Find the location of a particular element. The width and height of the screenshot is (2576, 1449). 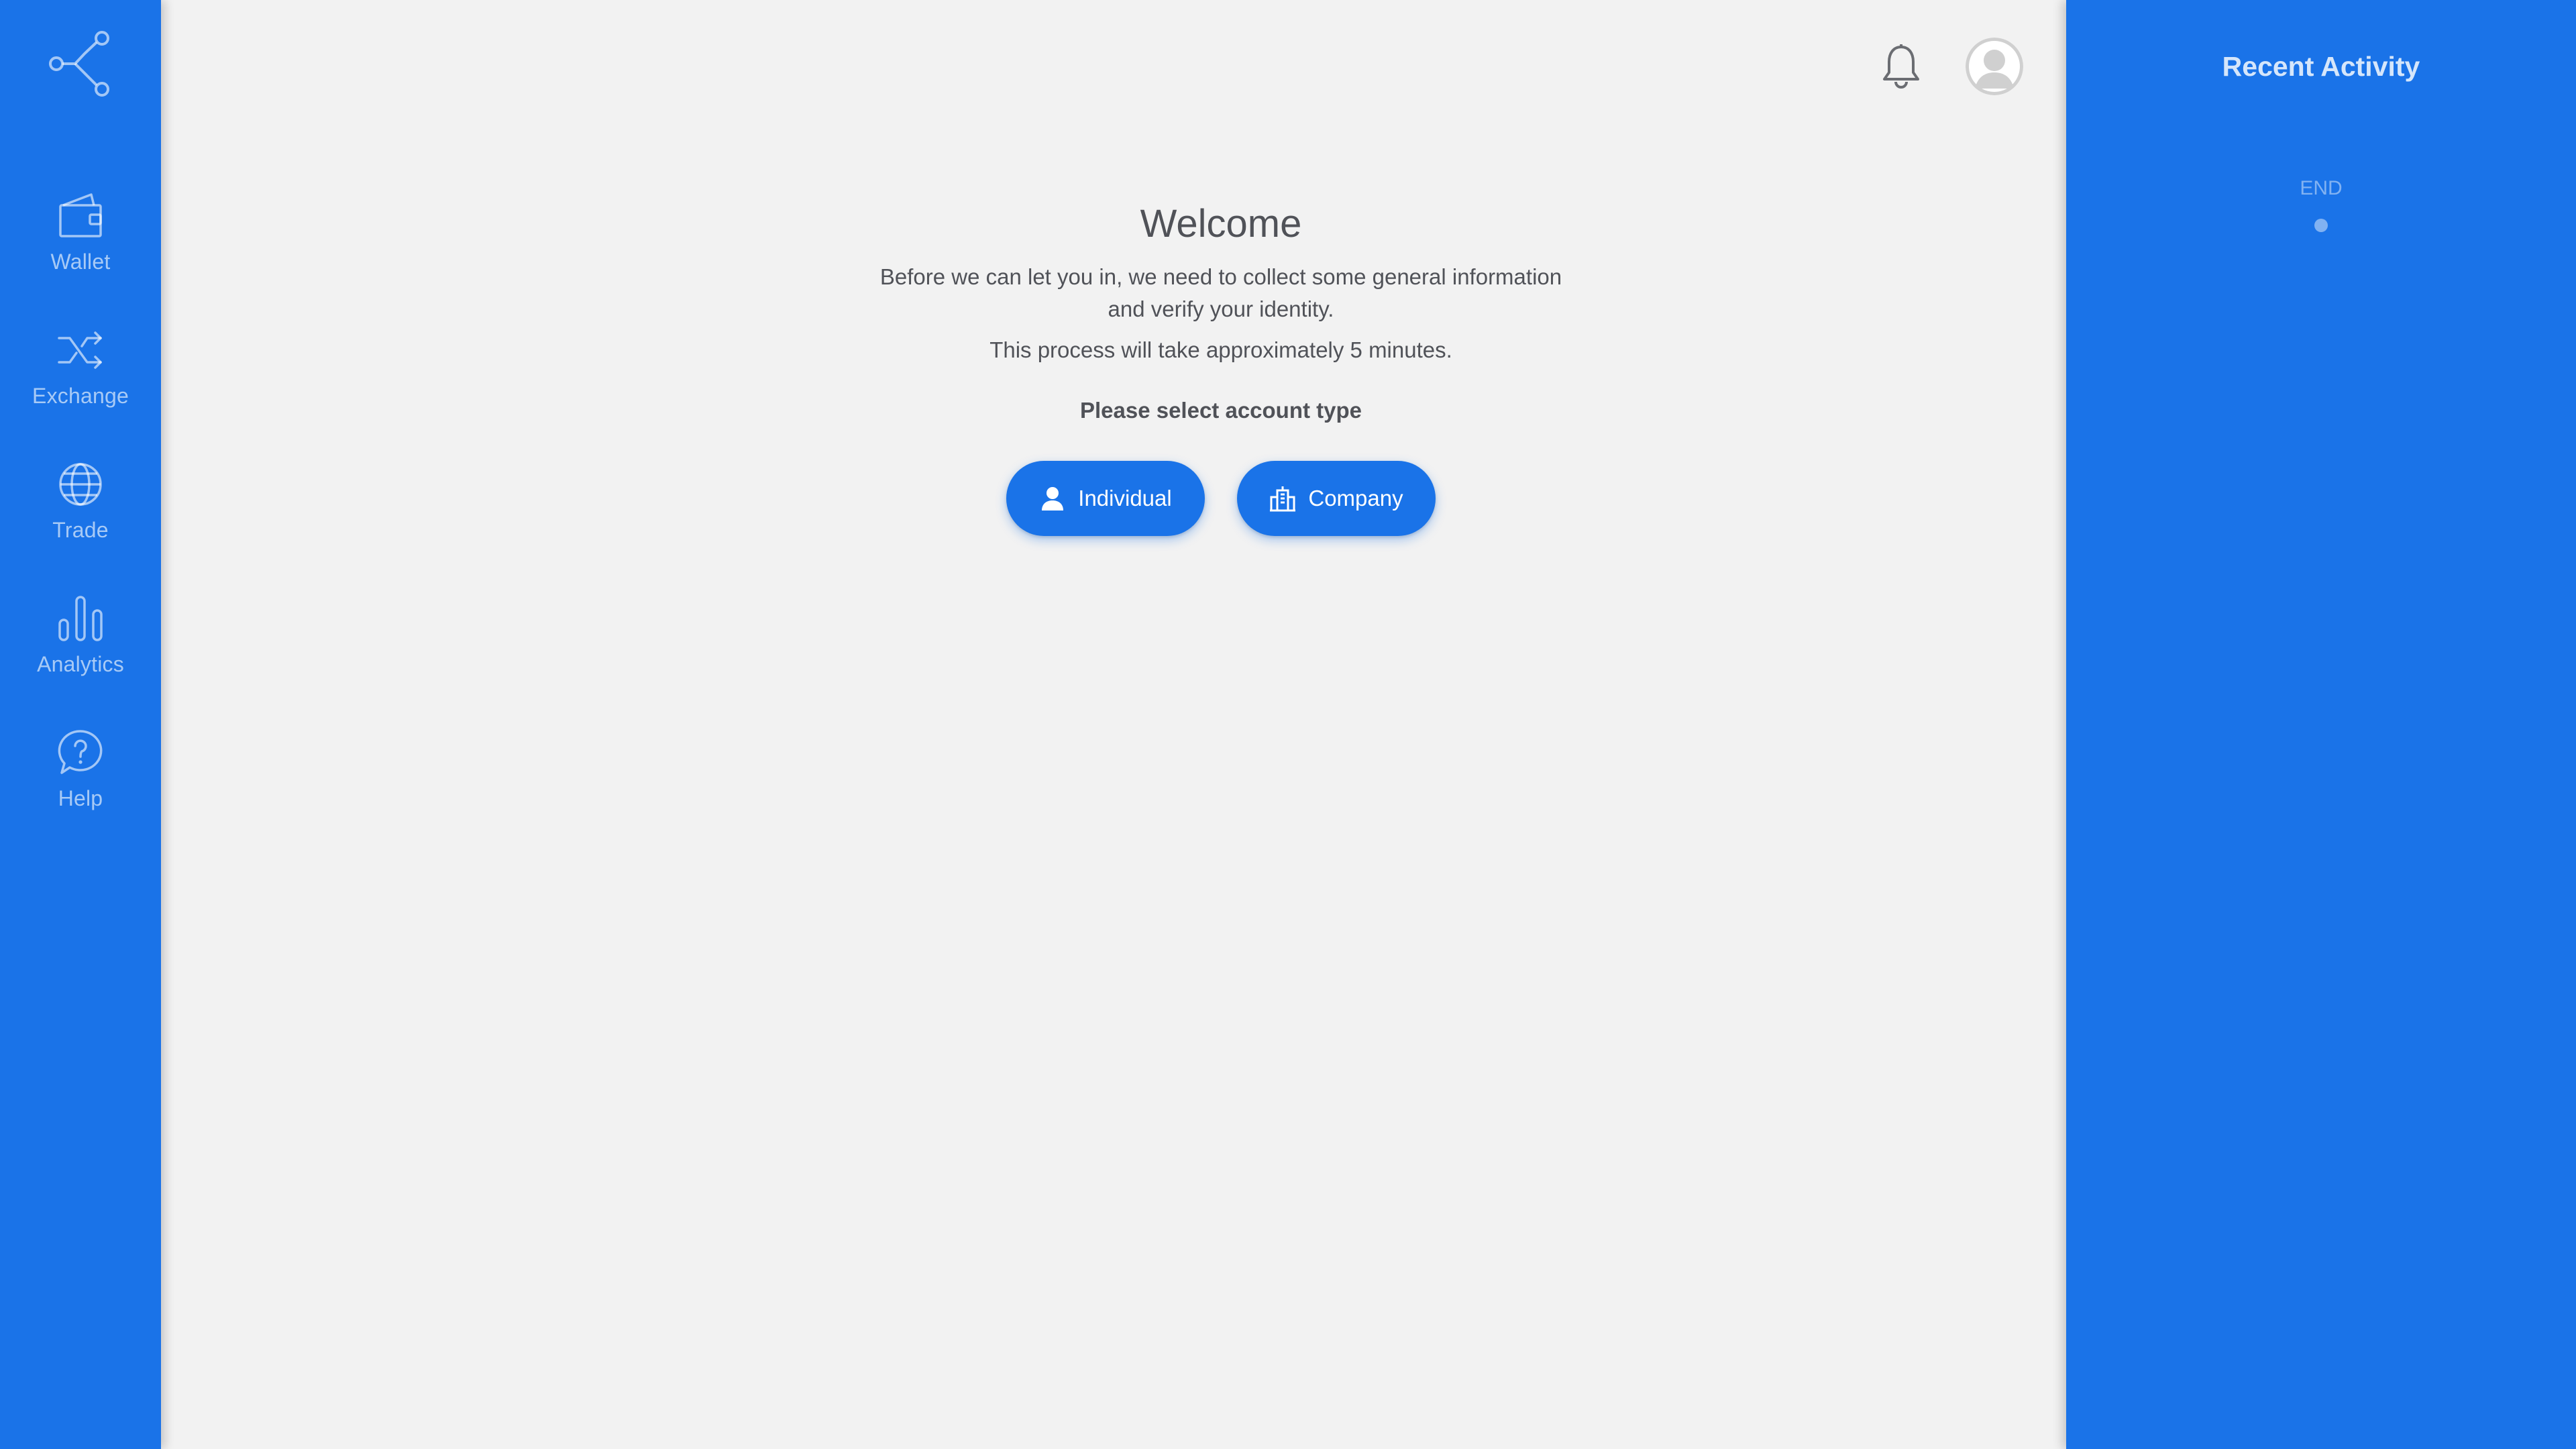

sidebar-item-trade: Trade is located at coordinates (80, 517).